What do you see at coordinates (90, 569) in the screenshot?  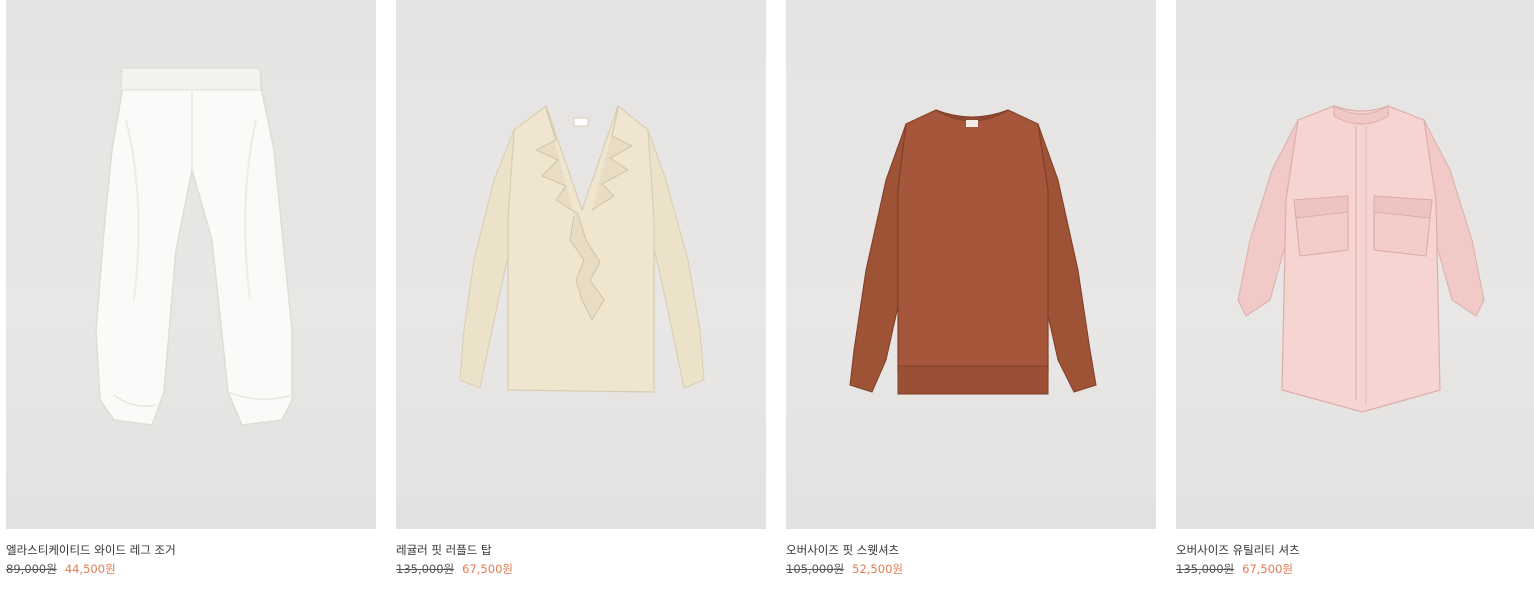 I see `sale-price: 44,500원` at bounding box center [90, 569].